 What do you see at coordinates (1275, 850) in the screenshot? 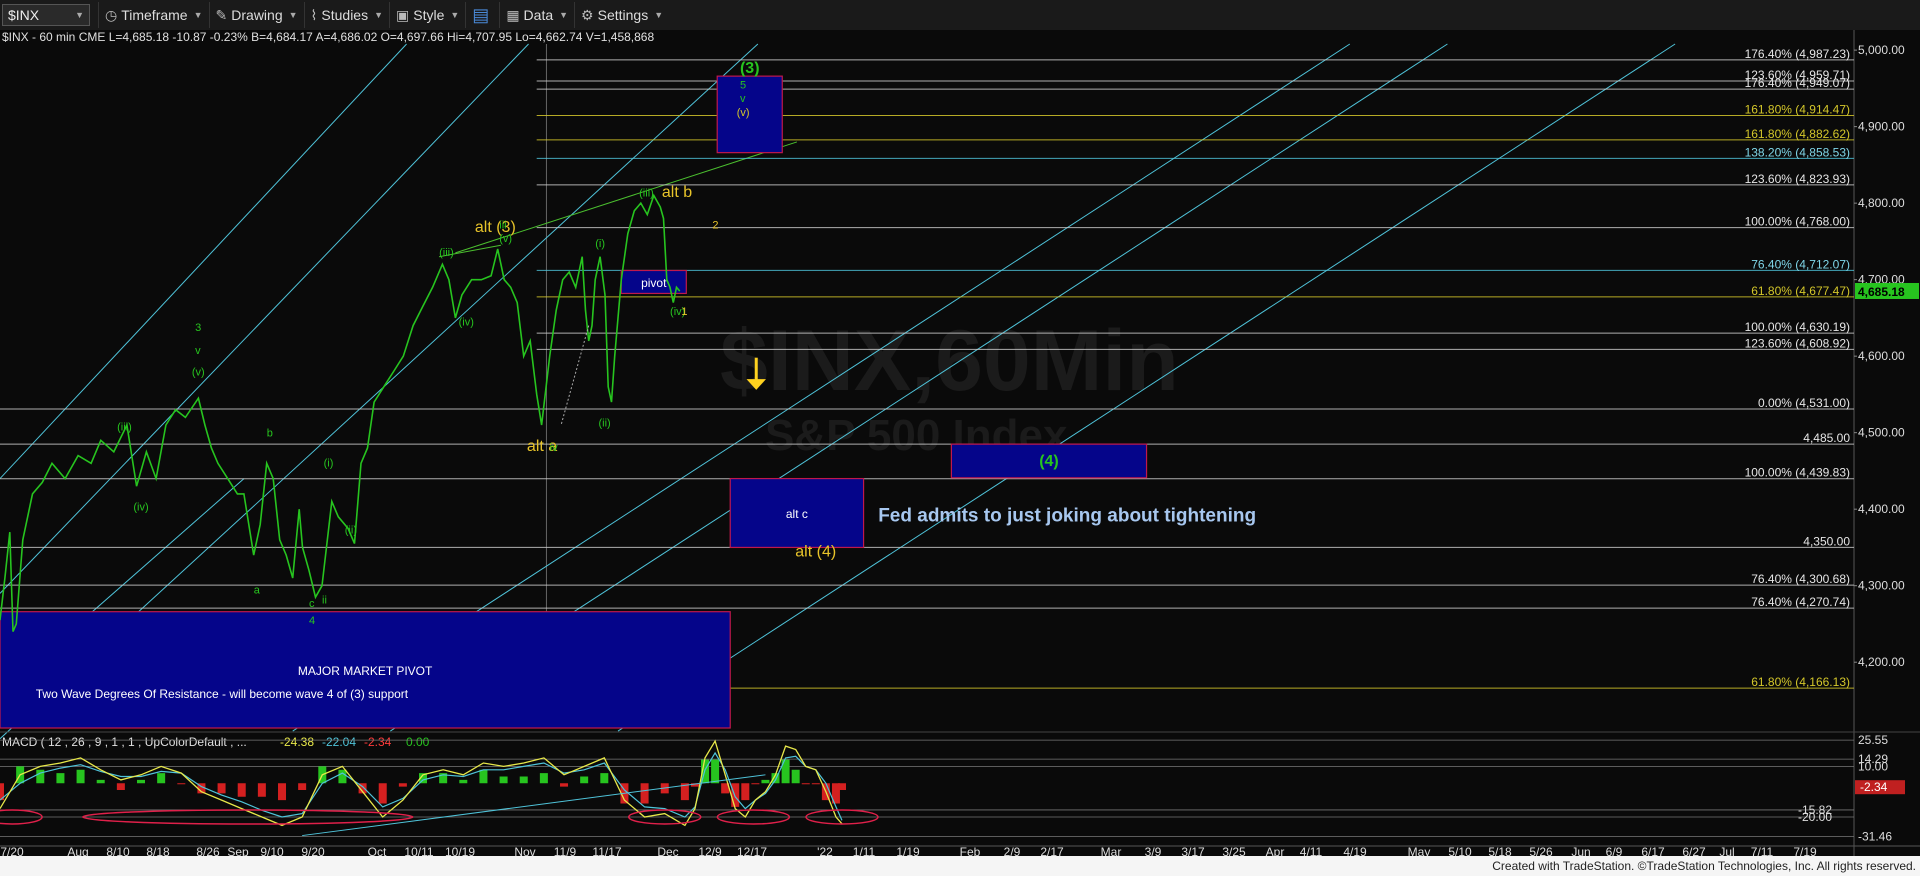
I see `x-tick-label: Apr` at bounding box center [1275, 850].